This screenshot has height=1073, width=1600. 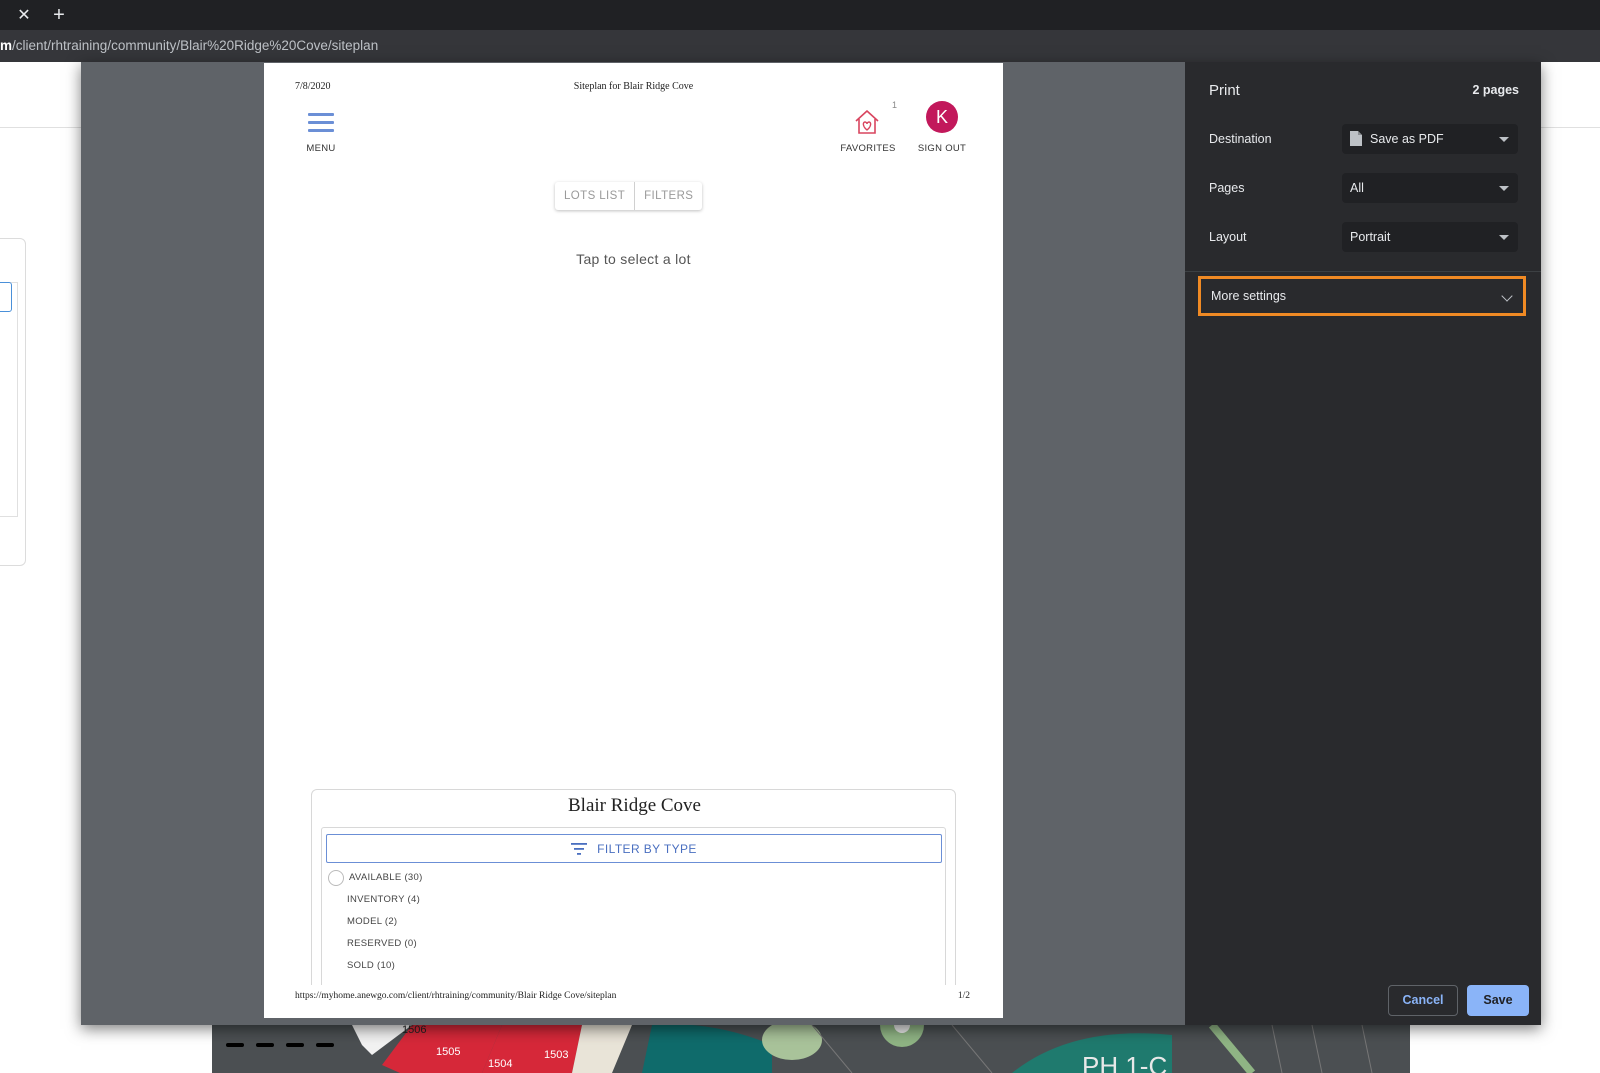 What do you see at coordinates (1356, 138) in the screenshot?
I see `document-icon` at bounding box center [1356, 138].